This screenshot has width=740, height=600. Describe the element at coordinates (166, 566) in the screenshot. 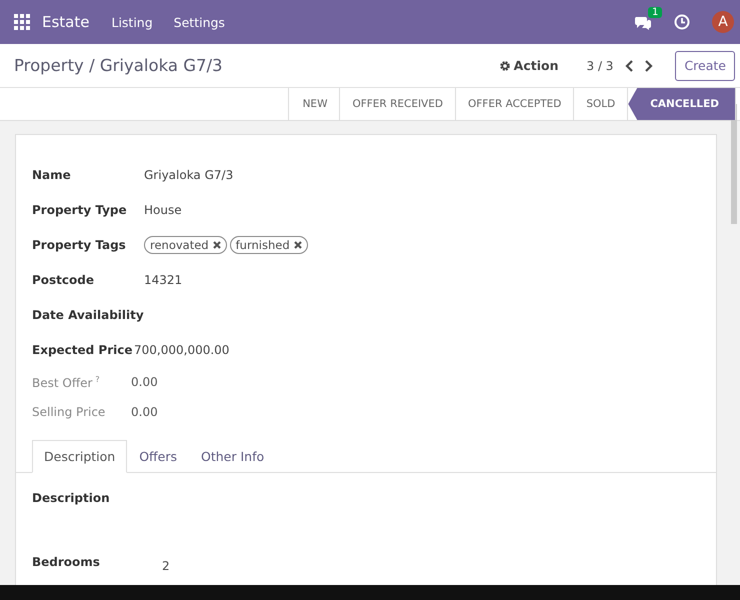

I see `field-value: 2` at that location.